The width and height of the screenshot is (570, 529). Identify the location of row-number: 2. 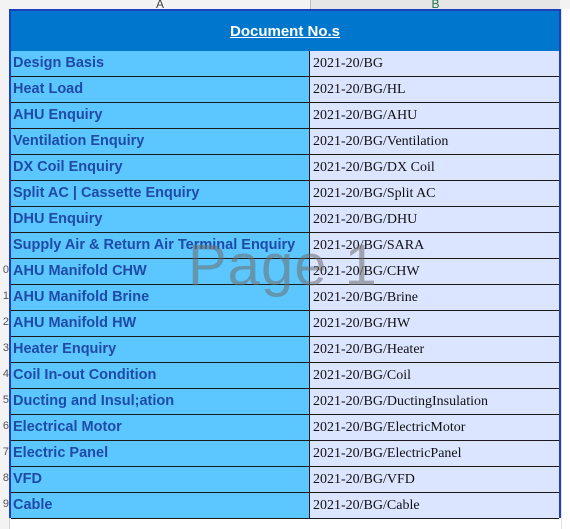
(4, 322).